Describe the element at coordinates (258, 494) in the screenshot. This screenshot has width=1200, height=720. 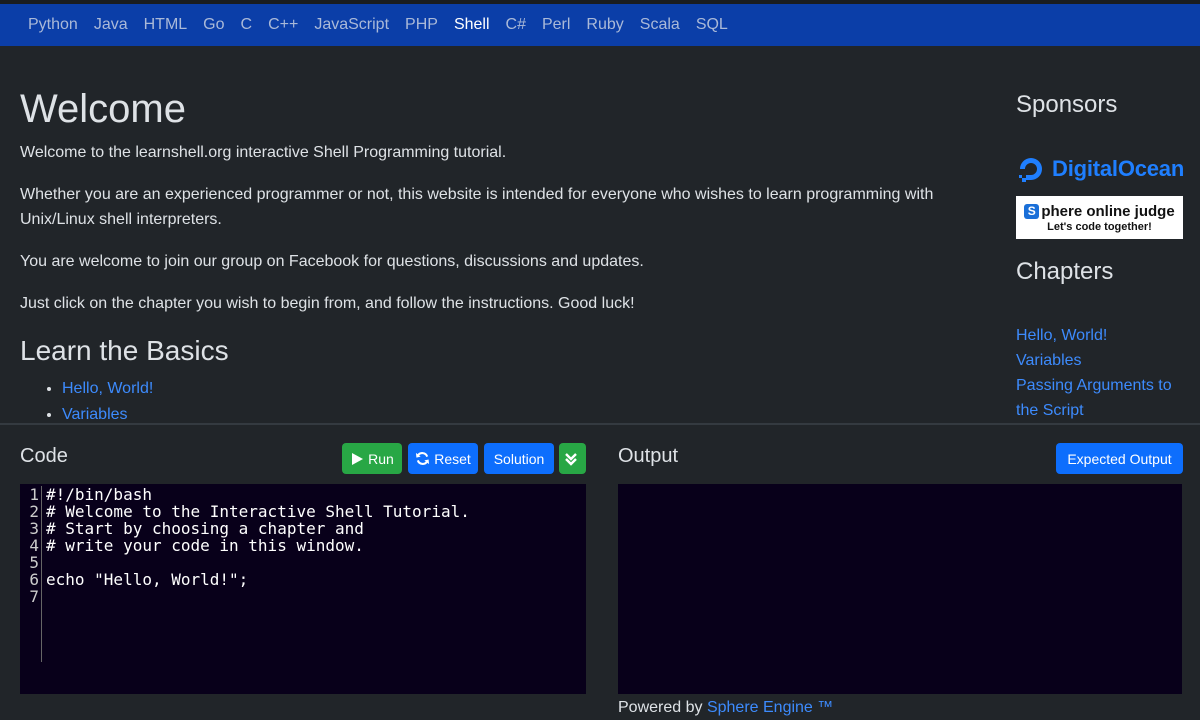
I see `code-line: #!/bin/bash` at that location.